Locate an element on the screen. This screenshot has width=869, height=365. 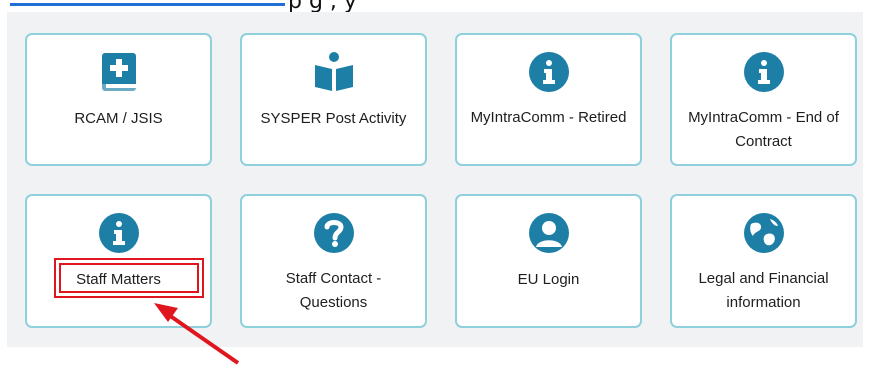
link-underline is located at coordinates (147, 4).